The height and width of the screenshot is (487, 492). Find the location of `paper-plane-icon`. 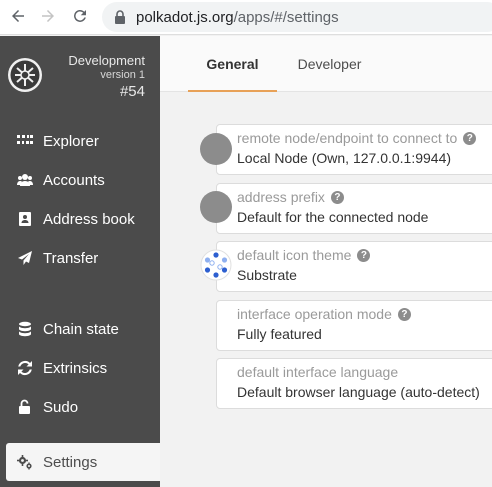

paper-plane-icon is located at coordinates (25, 258).